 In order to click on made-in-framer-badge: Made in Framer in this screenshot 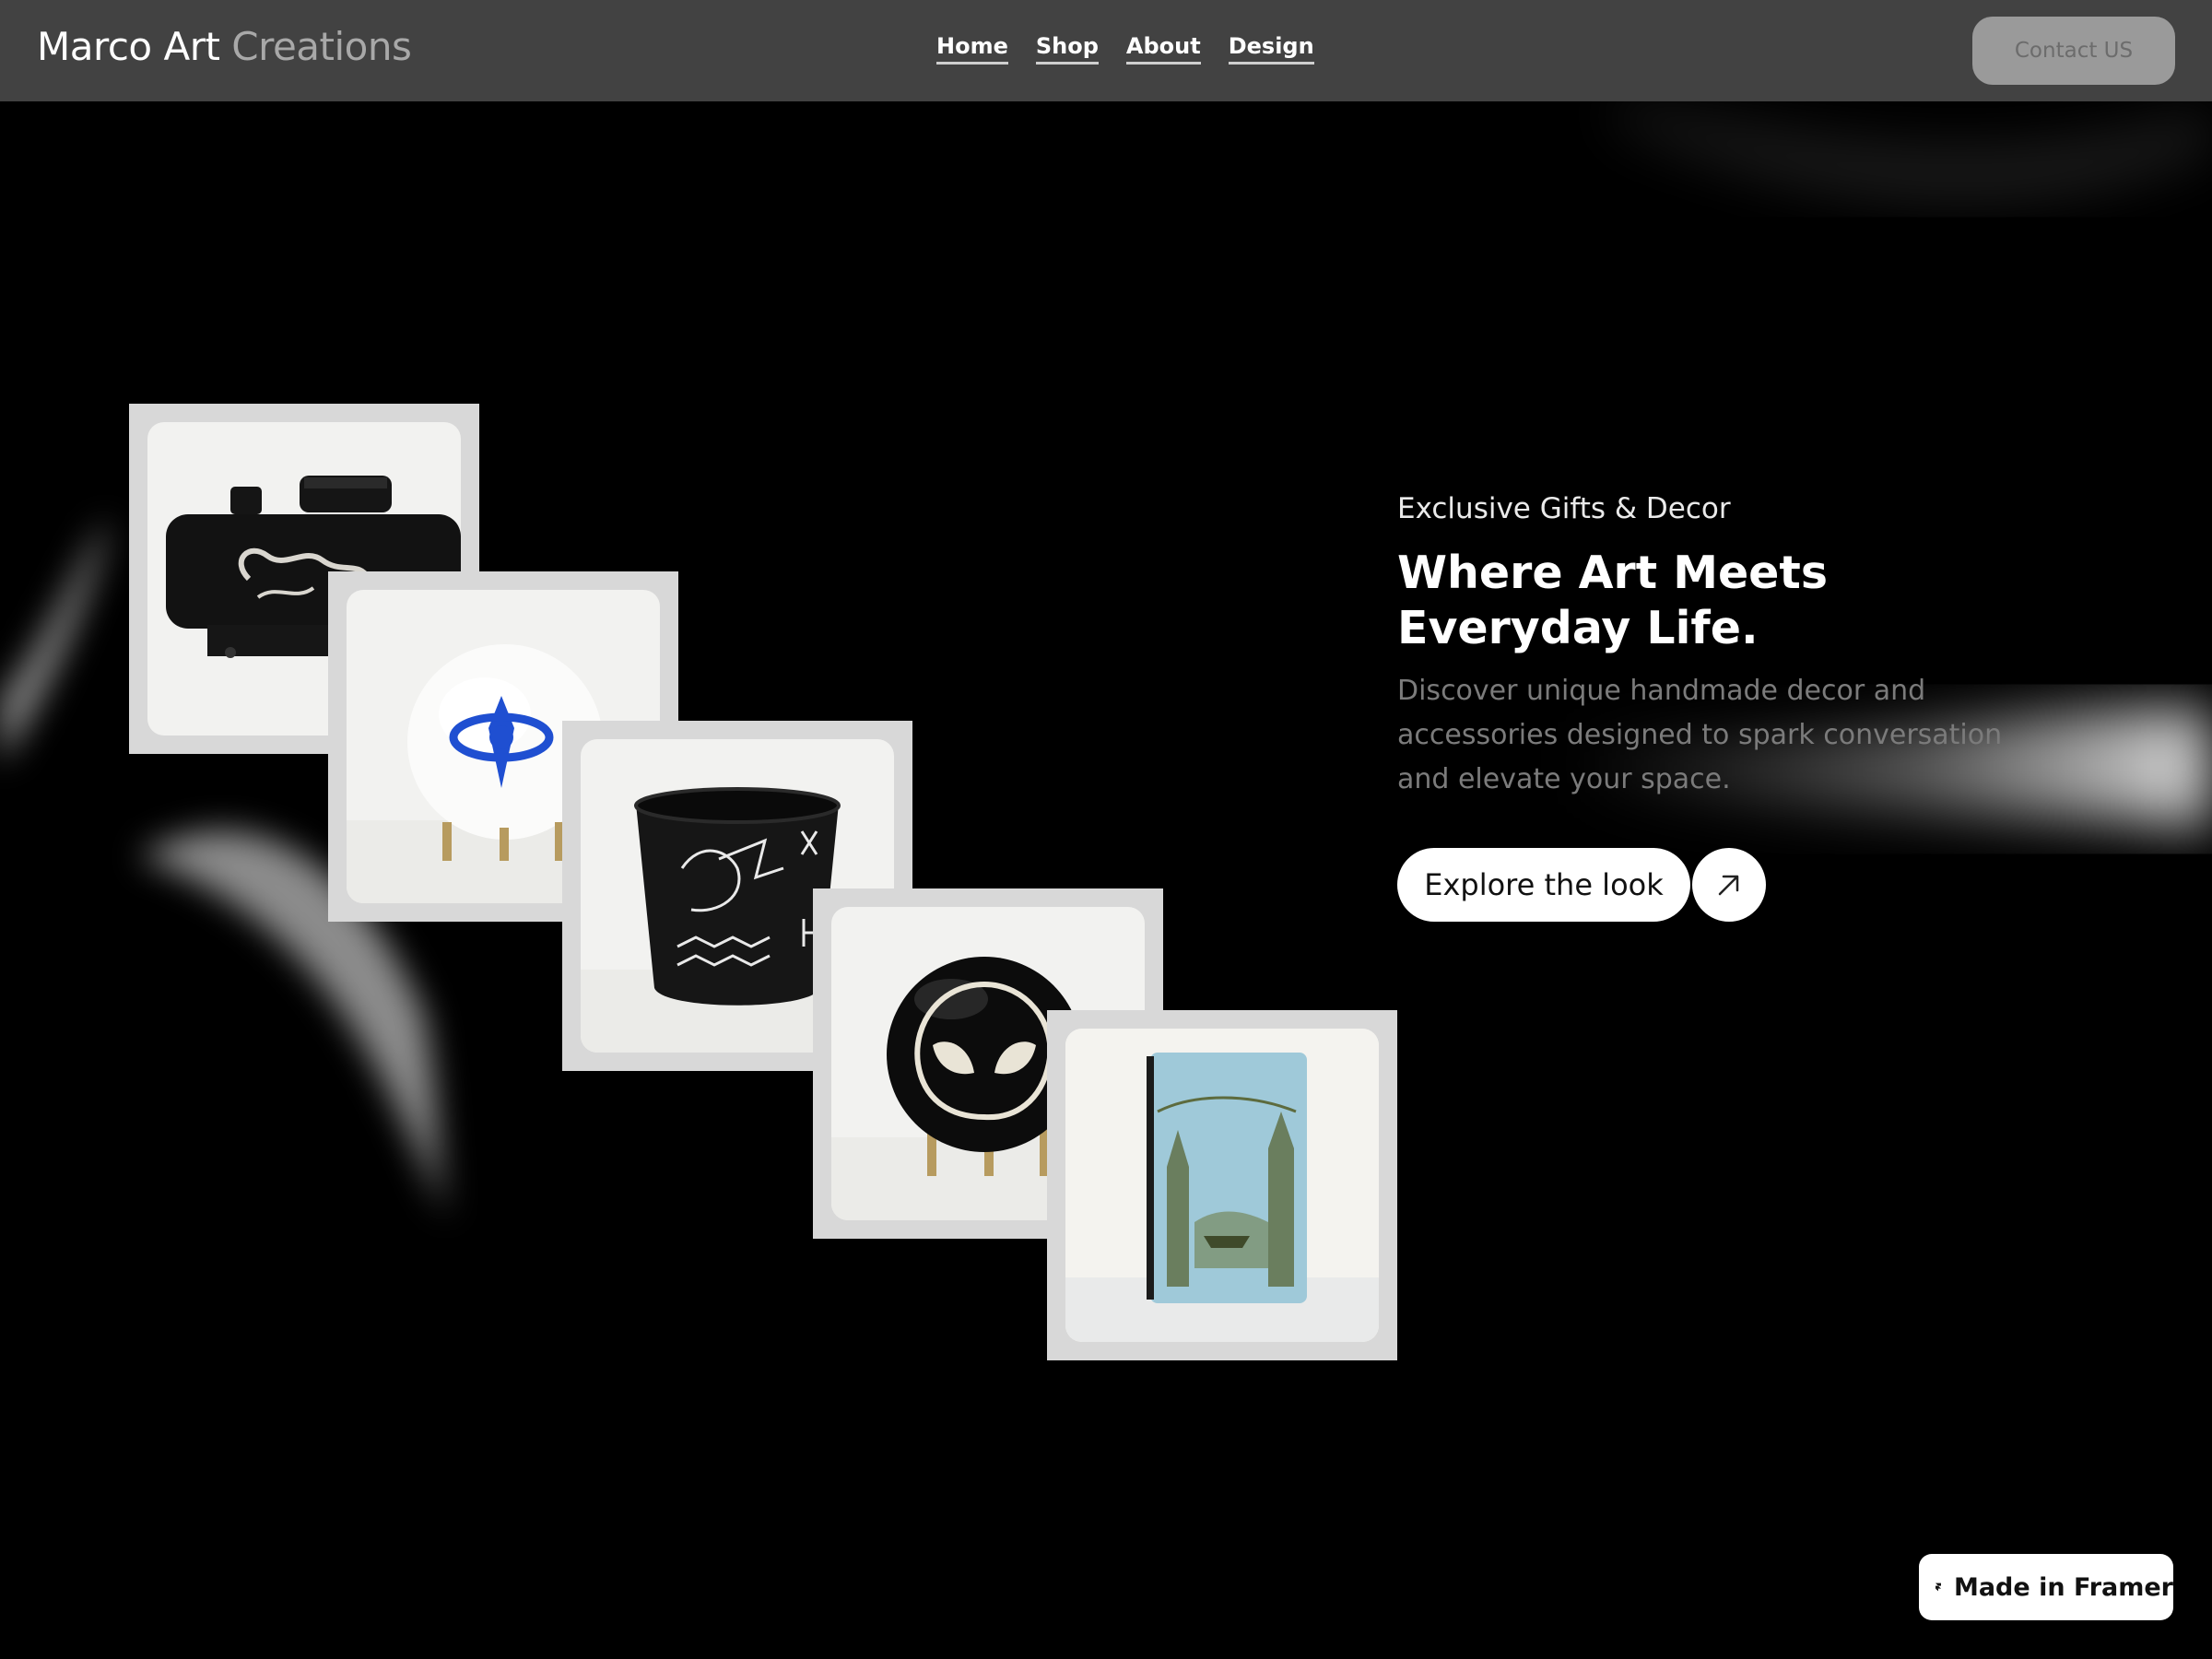, I will do `click(2046, 1587)`.